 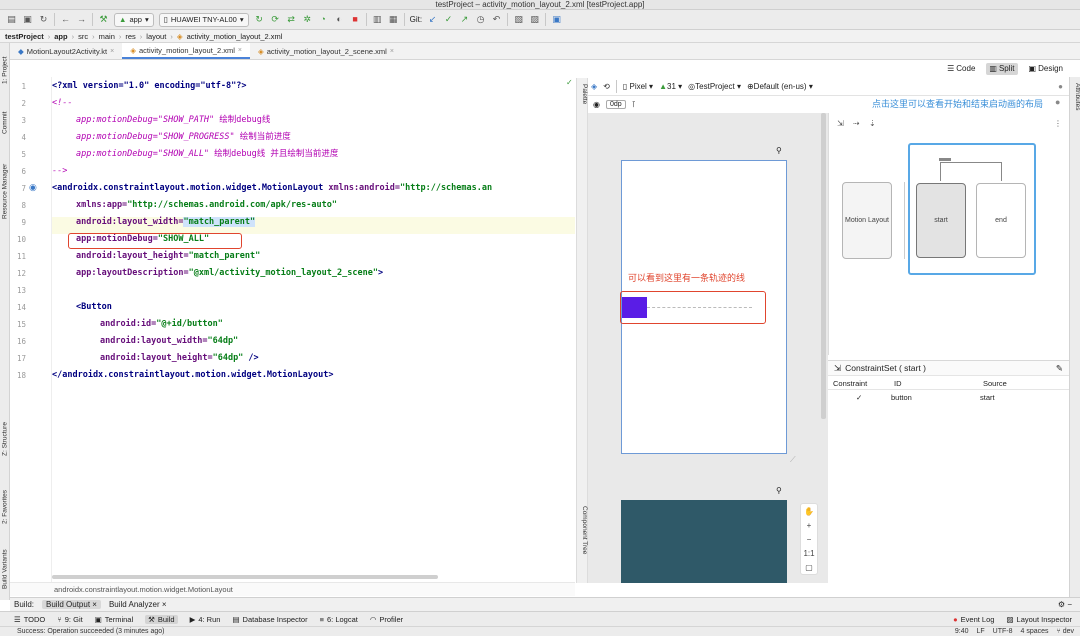 What do you see at coordinates (259, 19) in the screenshot?
I see `run-icon: ↻` at bounding box center [259, 19].